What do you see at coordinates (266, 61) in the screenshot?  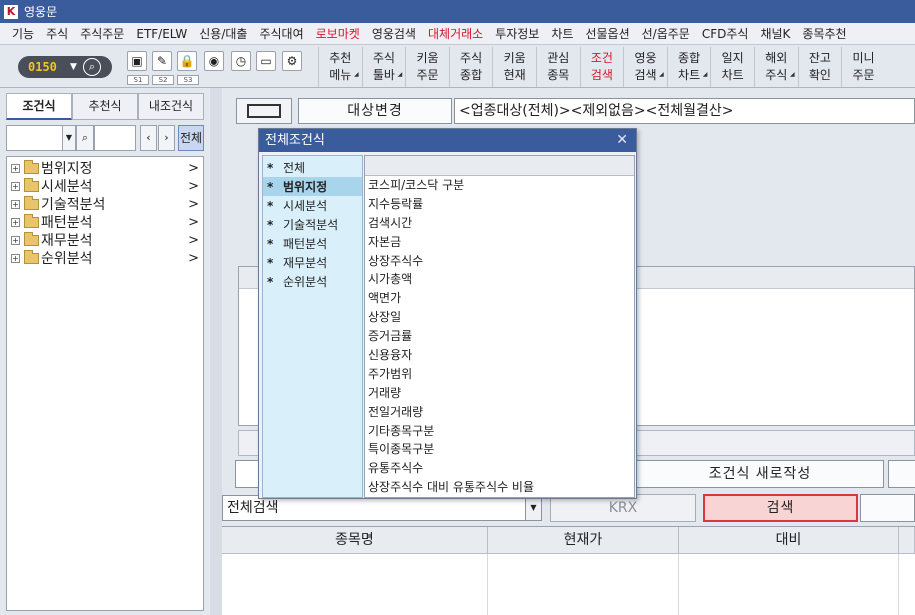 I see `monitor-icon: ▭` at bounding box center [266, 61].